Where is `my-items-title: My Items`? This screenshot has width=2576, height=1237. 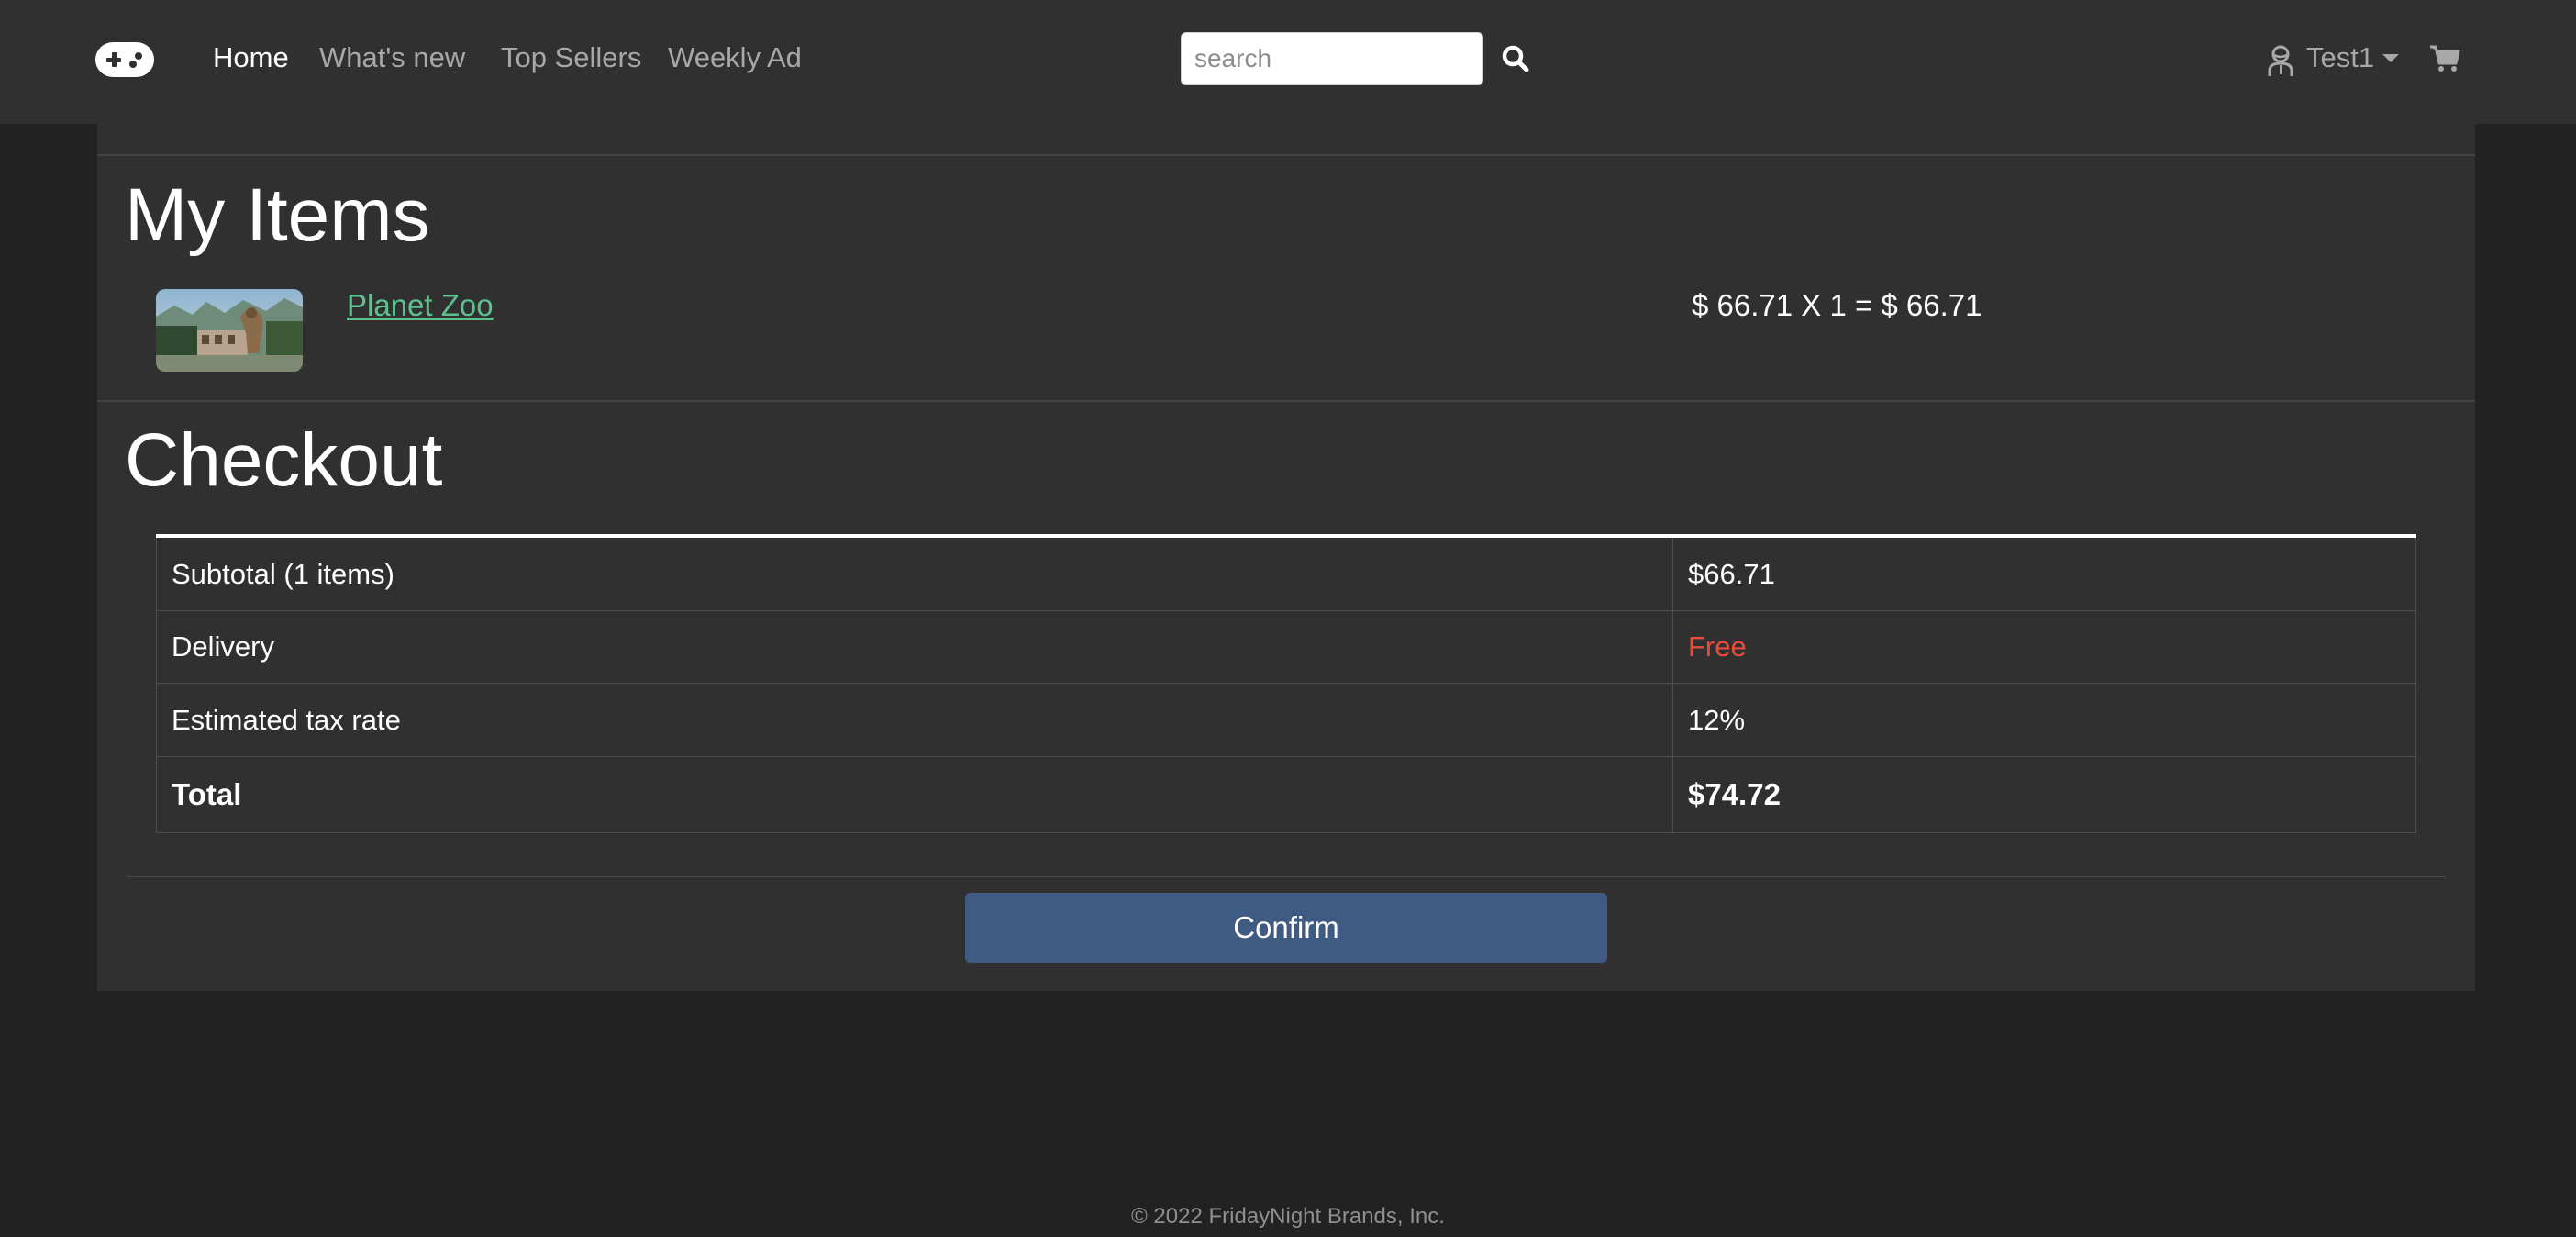 my-items-title: My Items is located at coordinates (277, 215).